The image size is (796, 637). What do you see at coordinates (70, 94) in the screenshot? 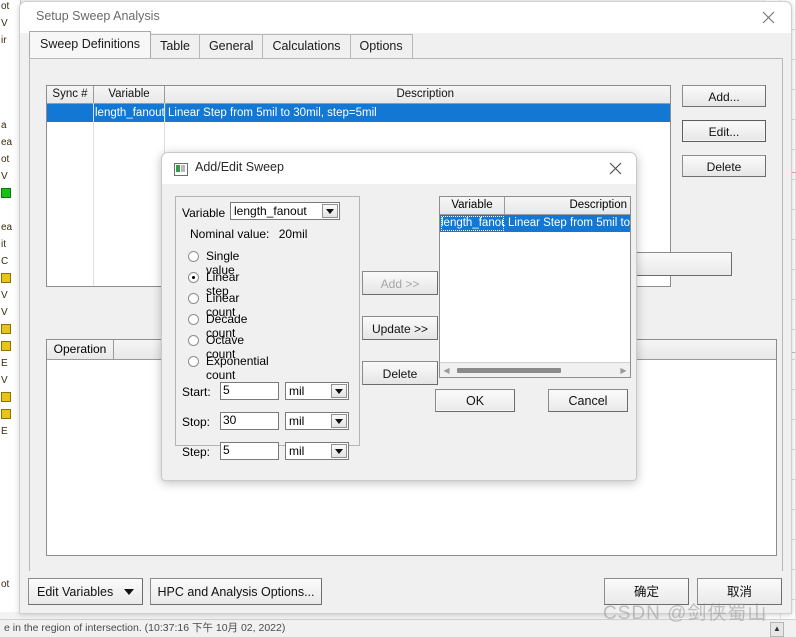
I see `column-header-sync: Sync #` at bounding box center [70, 94].